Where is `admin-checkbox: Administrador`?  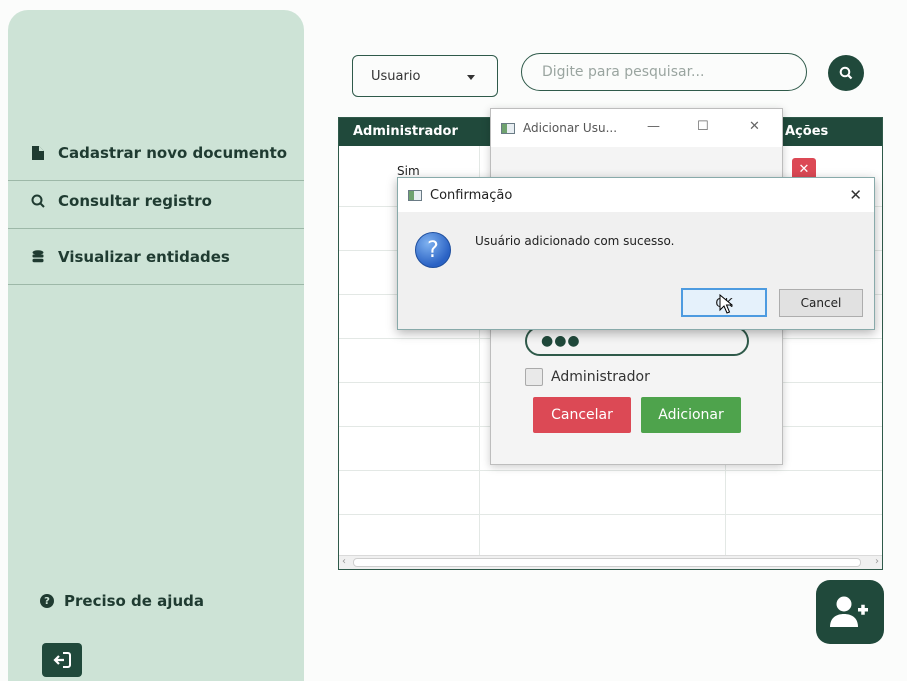
admin-checkbox: Administrador is located at coordinates (587, 377).